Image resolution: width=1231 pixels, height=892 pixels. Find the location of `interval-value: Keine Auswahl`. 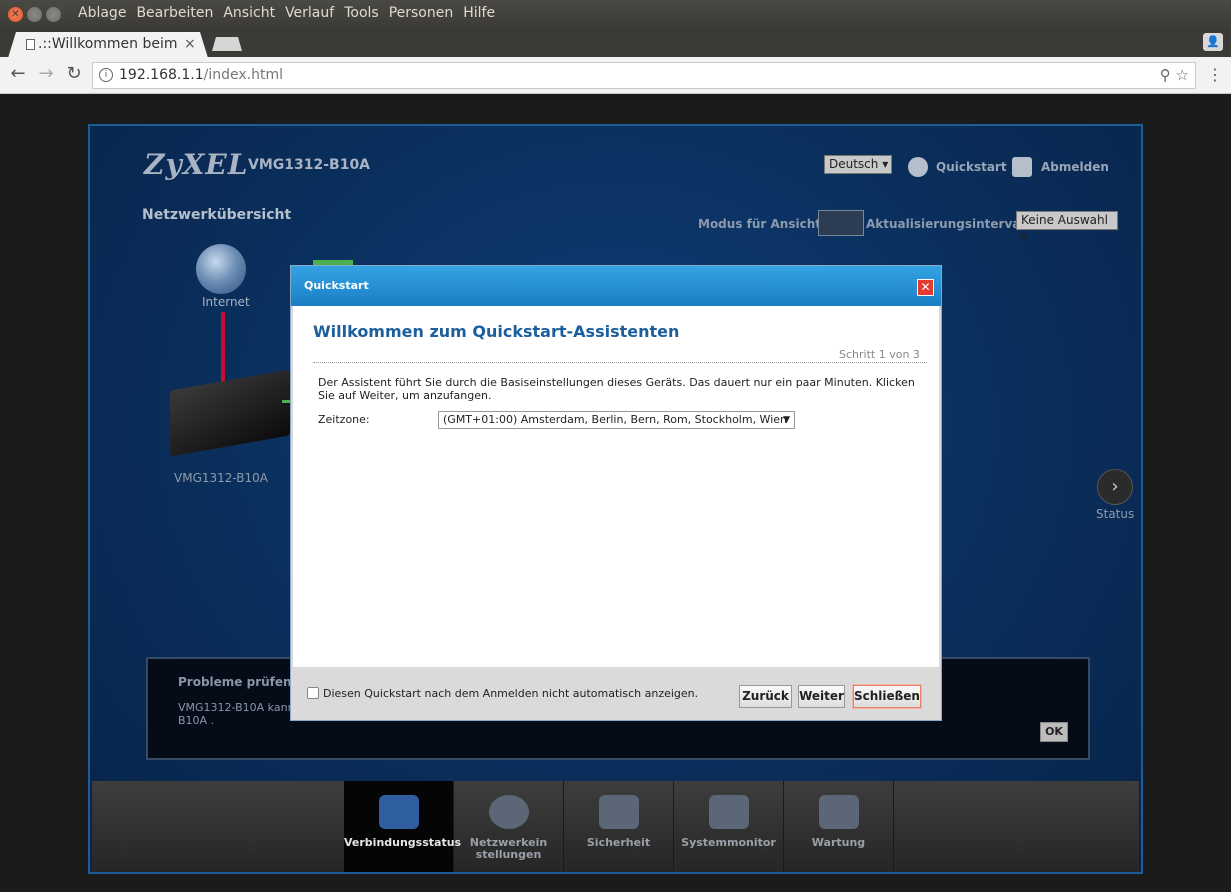

interval-value: Keine Auswahl is located at coordinates (1064, 220).